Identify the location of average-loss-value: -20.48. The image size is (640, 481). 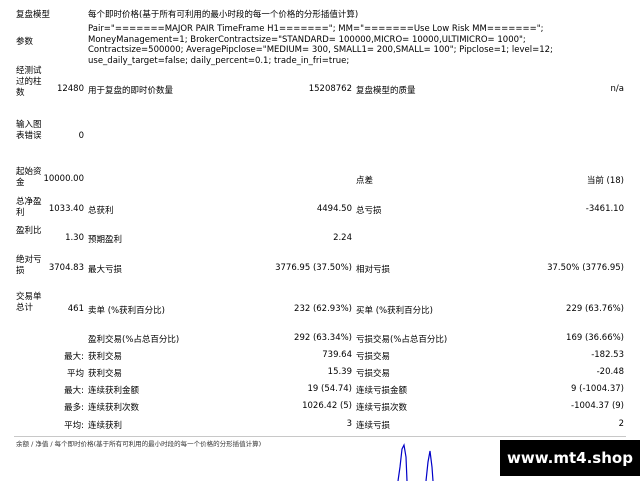
(610, 372).